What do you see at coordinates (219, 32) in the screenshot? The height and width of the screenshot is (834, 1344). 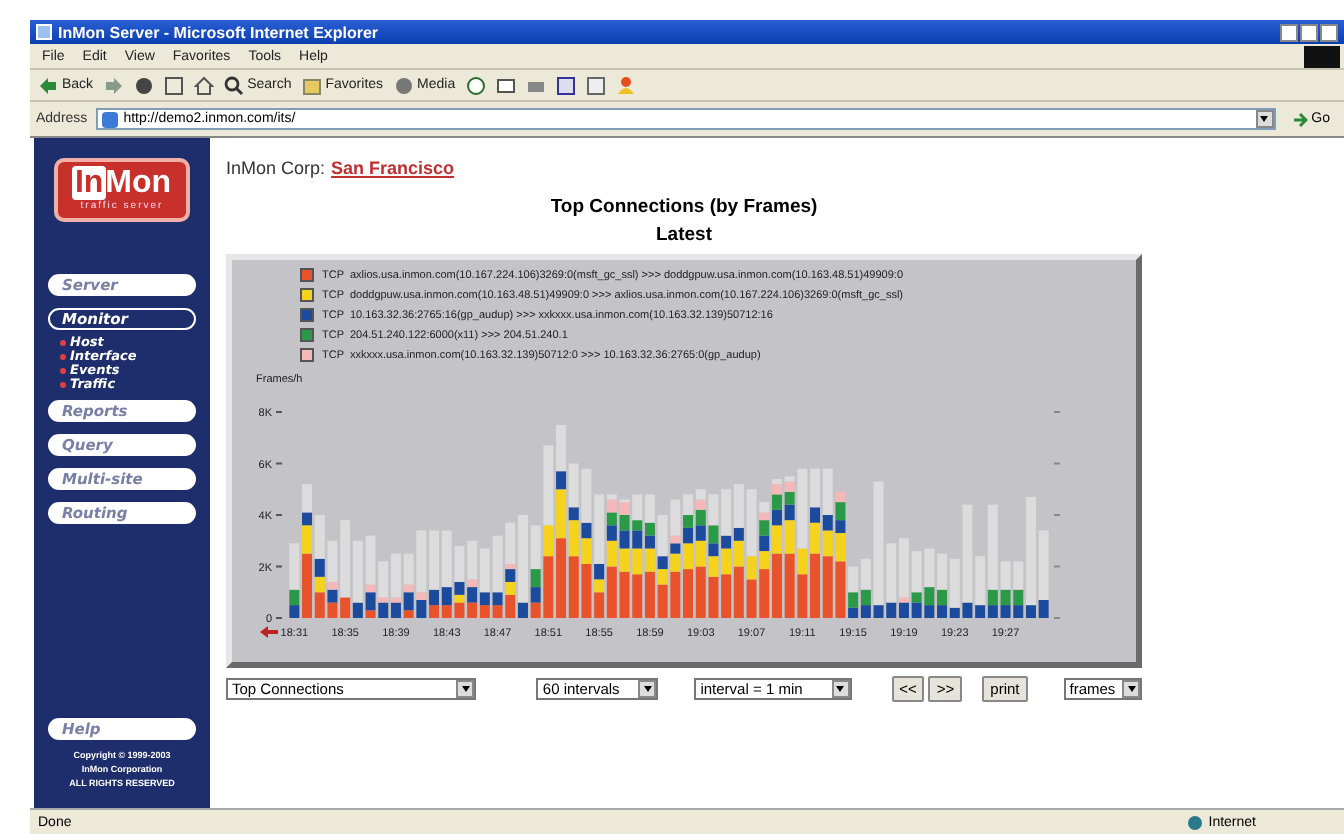 I see `window-title: InMon Server - Microsoft Internet Explorer` at bounding box center [219, 32].